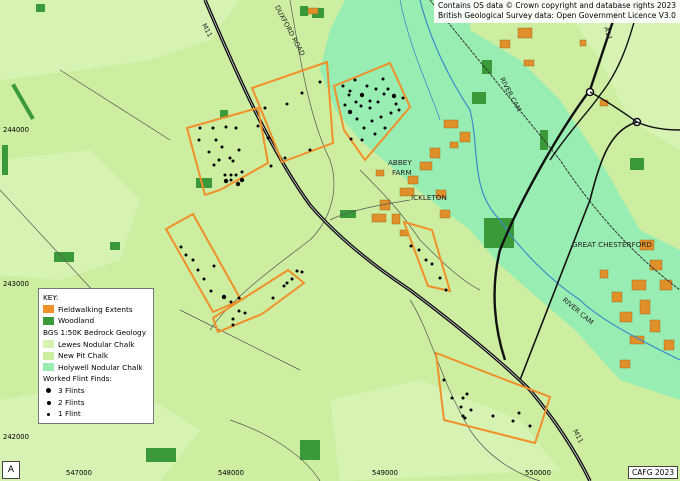 Image resolution: width=680 pixels, height=481 pixels. Describe the element at coordinates (51, 298) in the screenshot. I see `key-title: KEY:` at that location.